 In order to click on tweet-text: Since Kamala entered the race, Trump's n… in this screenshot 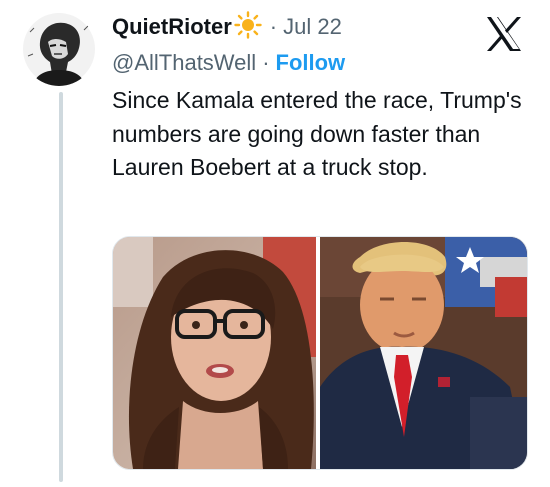, I will do `click(317, 133)`.